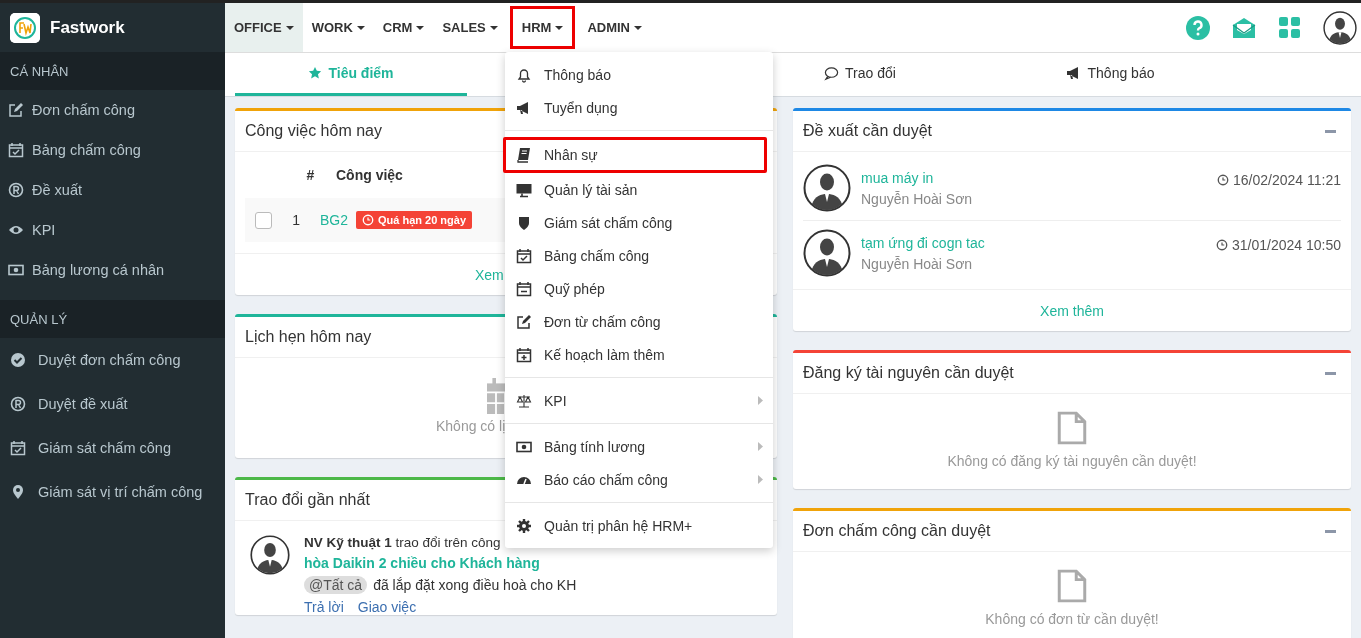  What do you see at coordinates (112, 150) in the screenshot?
I see `sidebar-item: Bảng chấm công` at bounding box center [112, 150].